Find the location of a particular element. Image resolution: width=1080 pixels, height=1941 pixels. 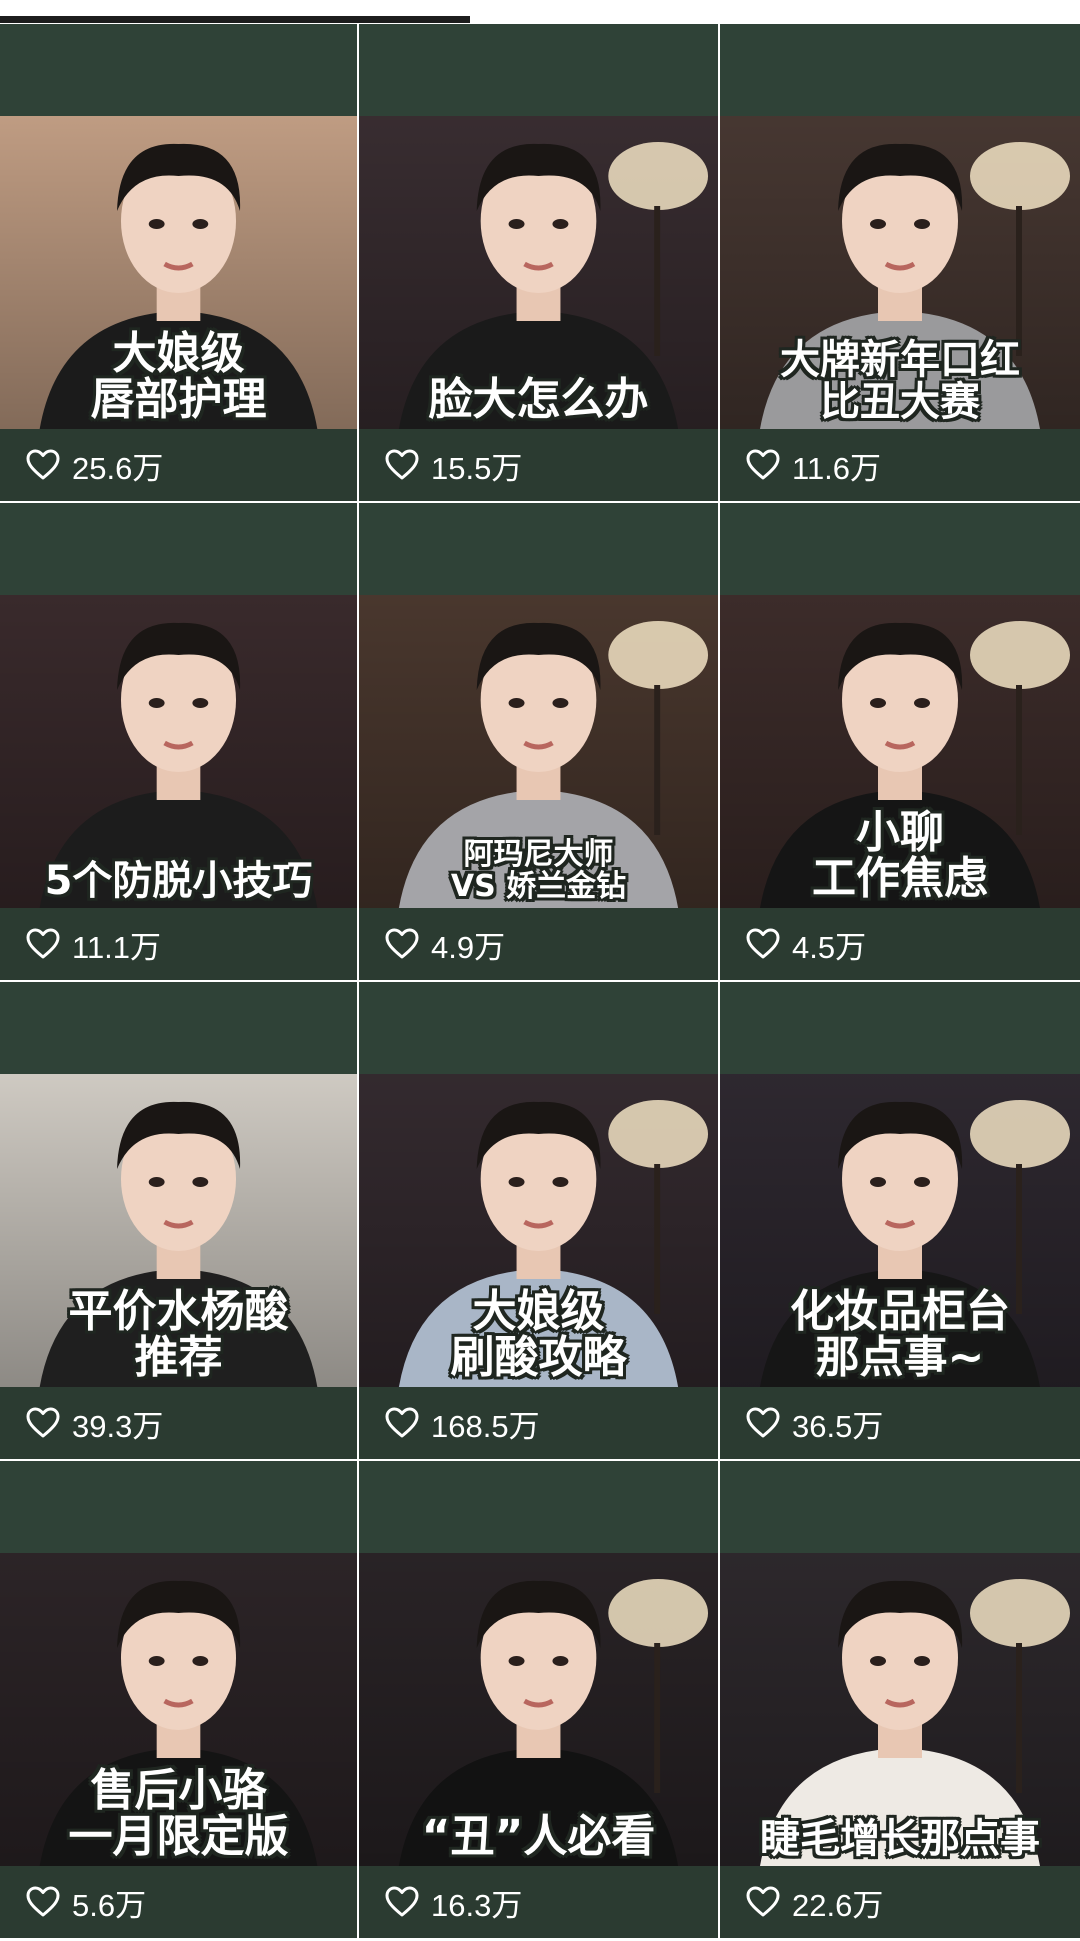

like-count: 168.5万 is located at coordinates (485, 1426).